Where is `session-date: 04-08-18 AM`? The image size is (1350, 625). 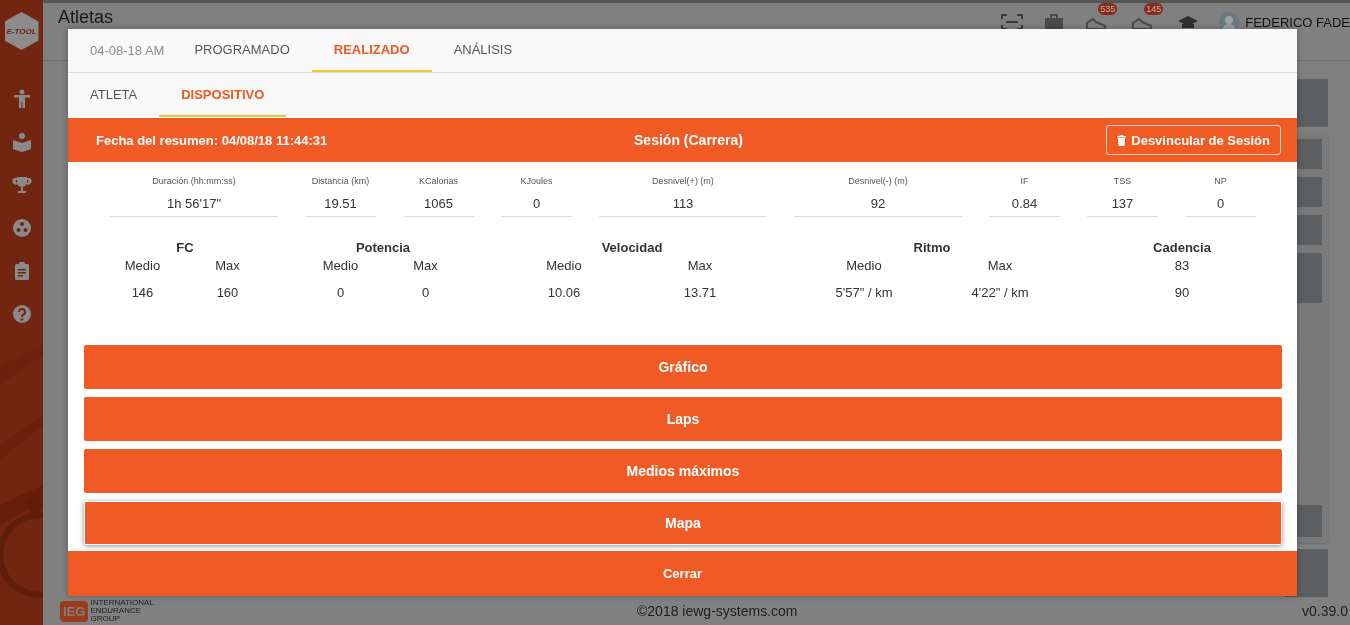 session-date: 04-08-18 AM is located at coordinates (127, 50).